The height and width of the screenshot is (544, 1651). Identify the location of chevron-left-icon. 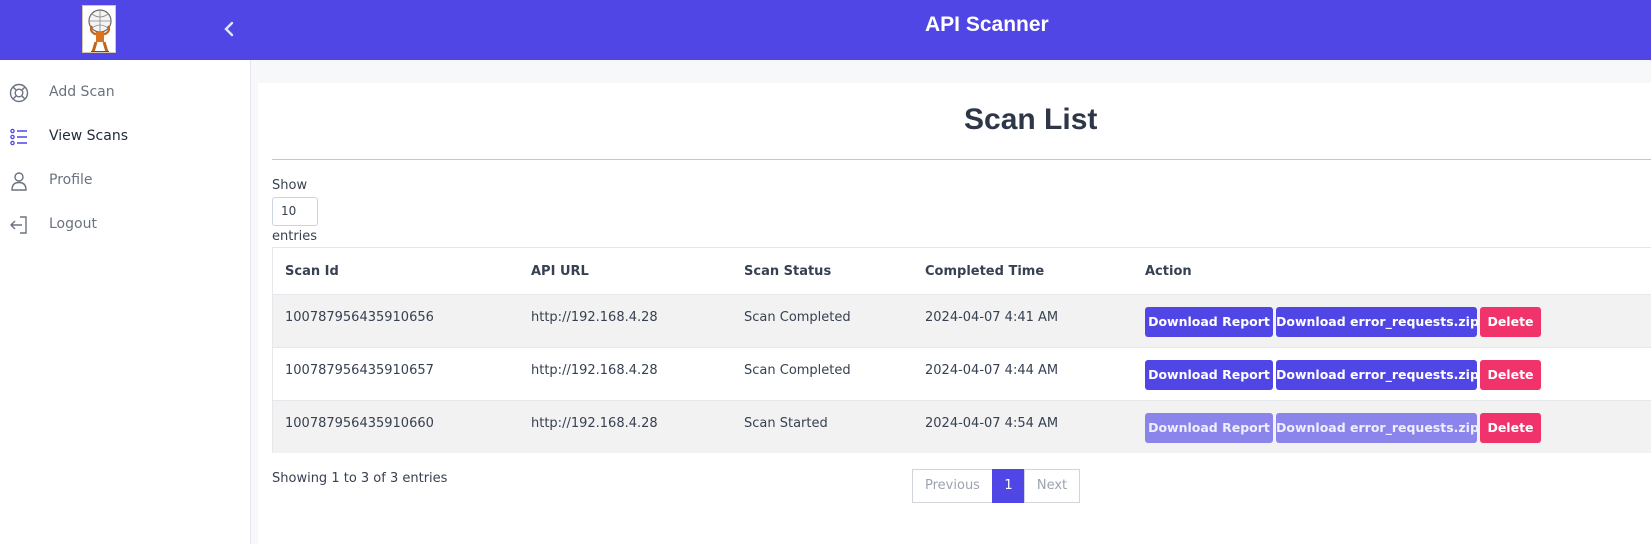
(229, 29).